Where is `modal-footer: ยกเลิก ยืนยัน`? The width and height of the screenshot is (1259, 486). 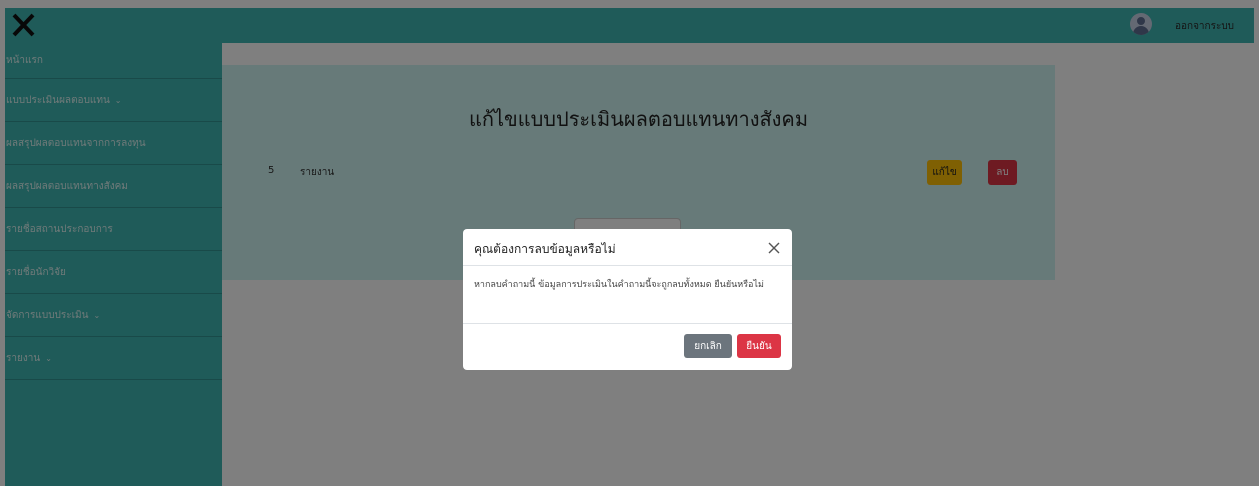 modal-footer: ยกเลิก ยืนยัน is located at coordinates (627, 346).